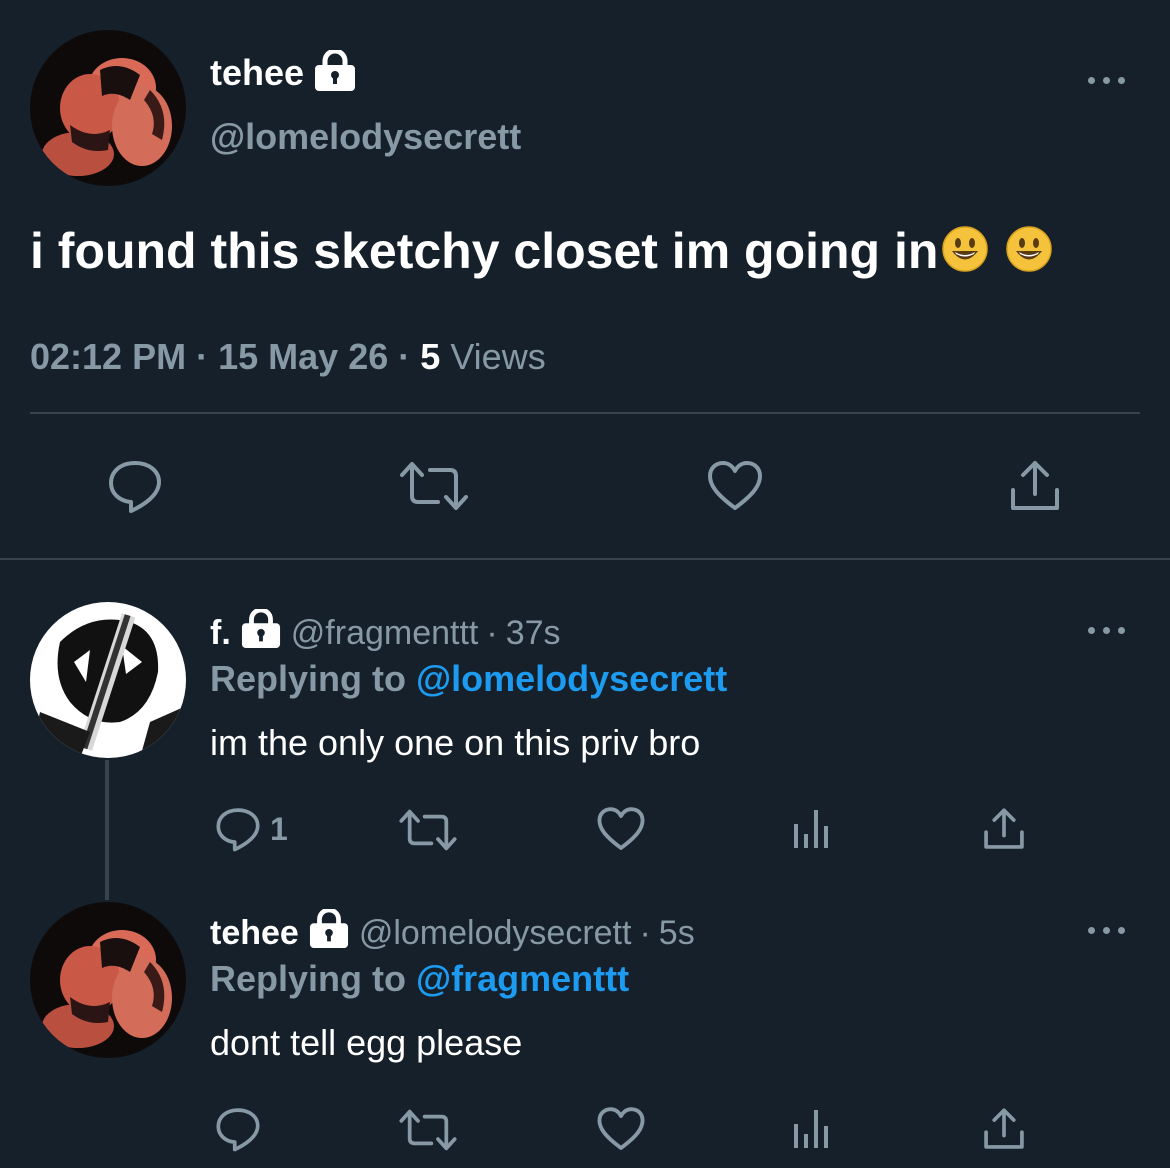  What do you see at coordinates (455, 742) in the screenshot?
I see `reply1-text: im the only one on this priv bro` at bounding box center [455, 742].